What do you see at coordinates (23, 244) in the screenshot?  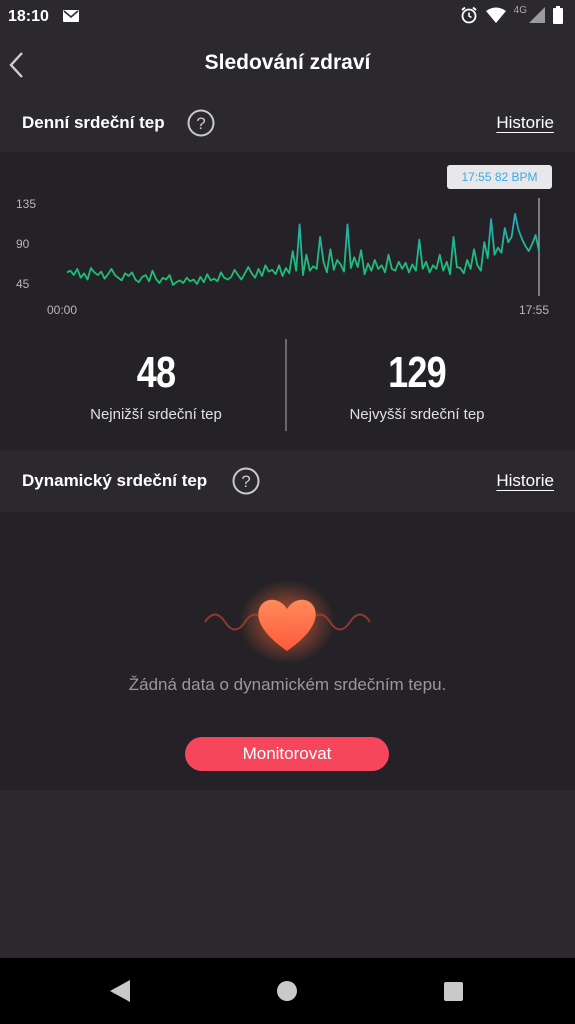 I see `y-tick-label: 90` at bounding box center [23, 244].